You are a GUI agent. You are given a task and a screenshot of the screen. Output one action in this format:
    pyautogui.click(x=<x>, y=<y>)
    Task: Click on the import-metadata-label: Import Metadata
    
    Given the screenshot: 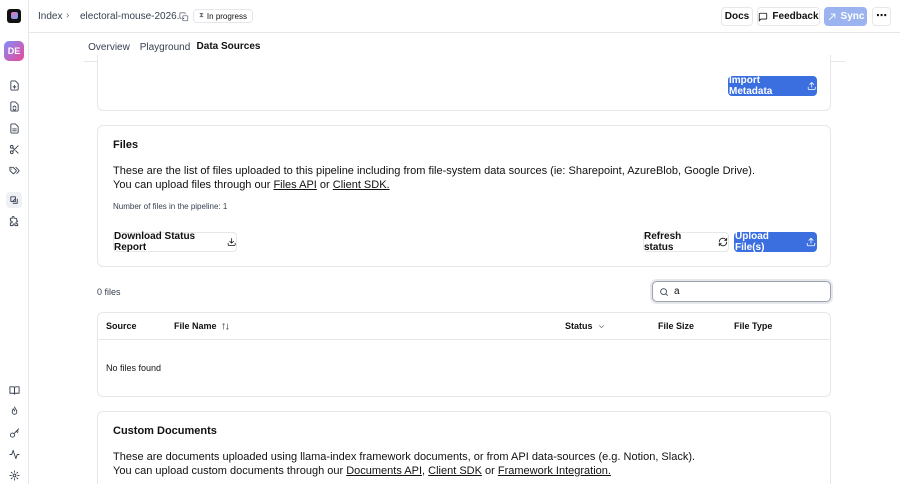 What is the action you would take?
    pyautogui.click(x=751, y=86)
    